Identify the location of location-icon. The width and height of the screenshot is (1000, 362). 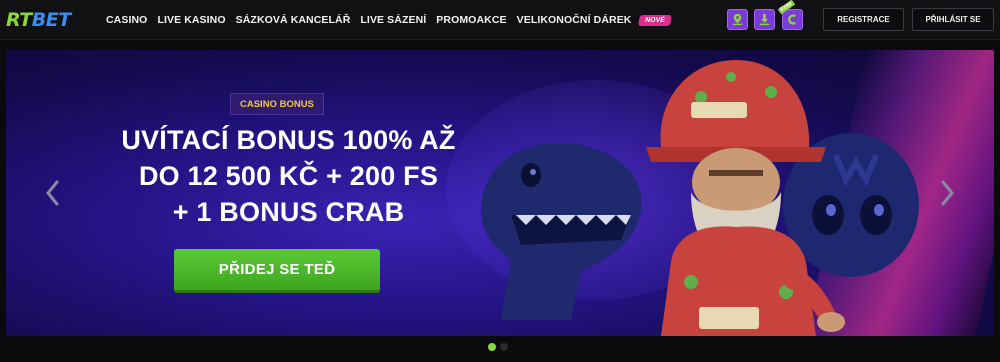
(737, 19).